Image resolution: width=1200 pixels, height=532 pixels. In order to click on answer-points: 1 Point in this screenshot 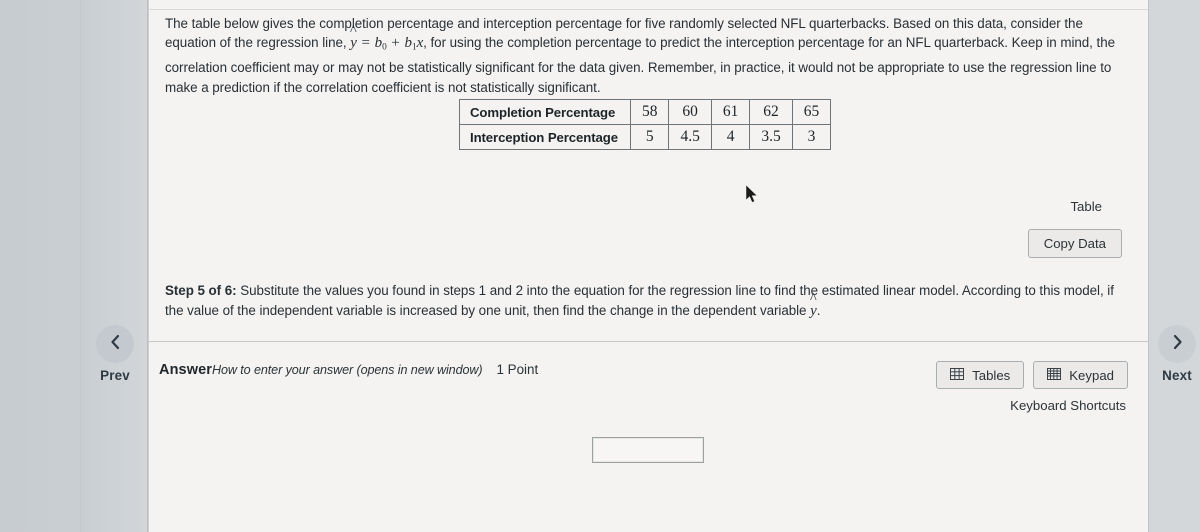, I will do `click(517, 369)`.